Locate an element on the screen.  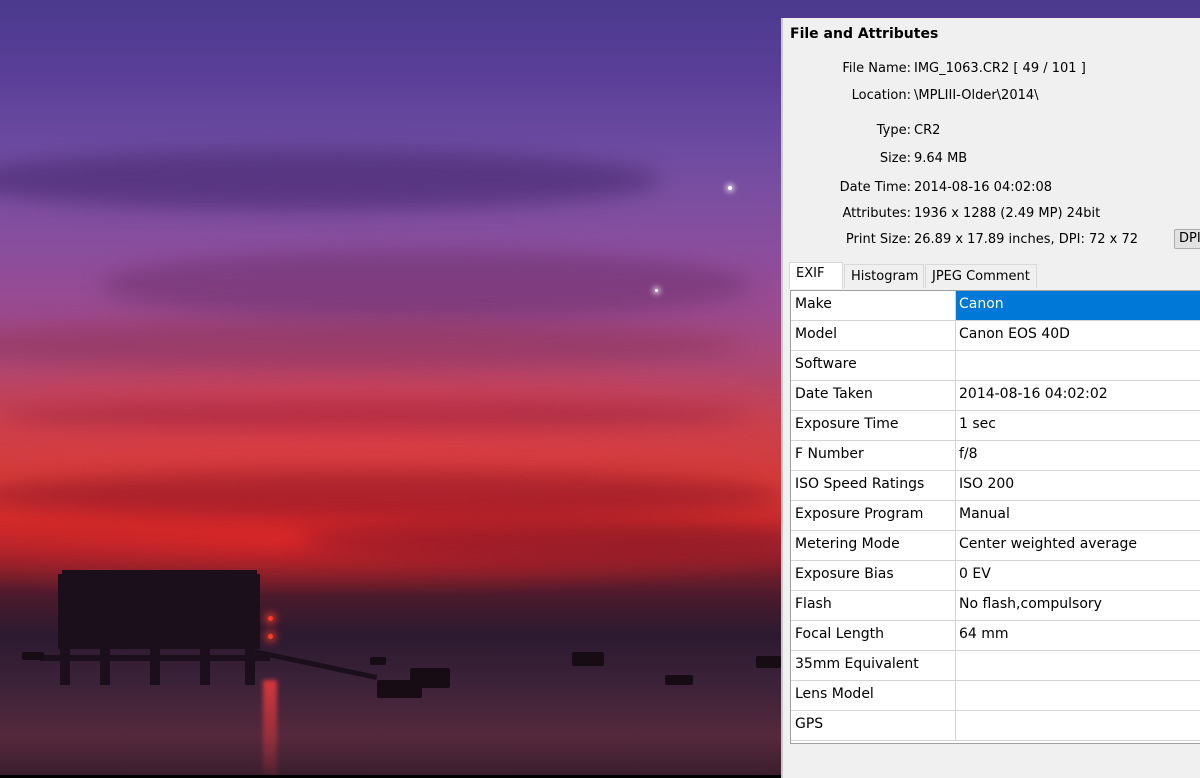
exif-key: F Number is located at coordinates (873, 455).